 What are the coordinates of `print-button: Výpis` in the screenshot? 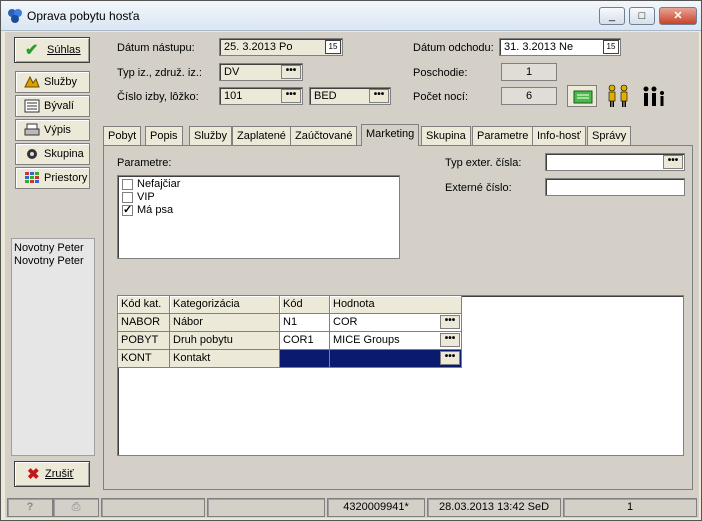 It's located at (52, 130).